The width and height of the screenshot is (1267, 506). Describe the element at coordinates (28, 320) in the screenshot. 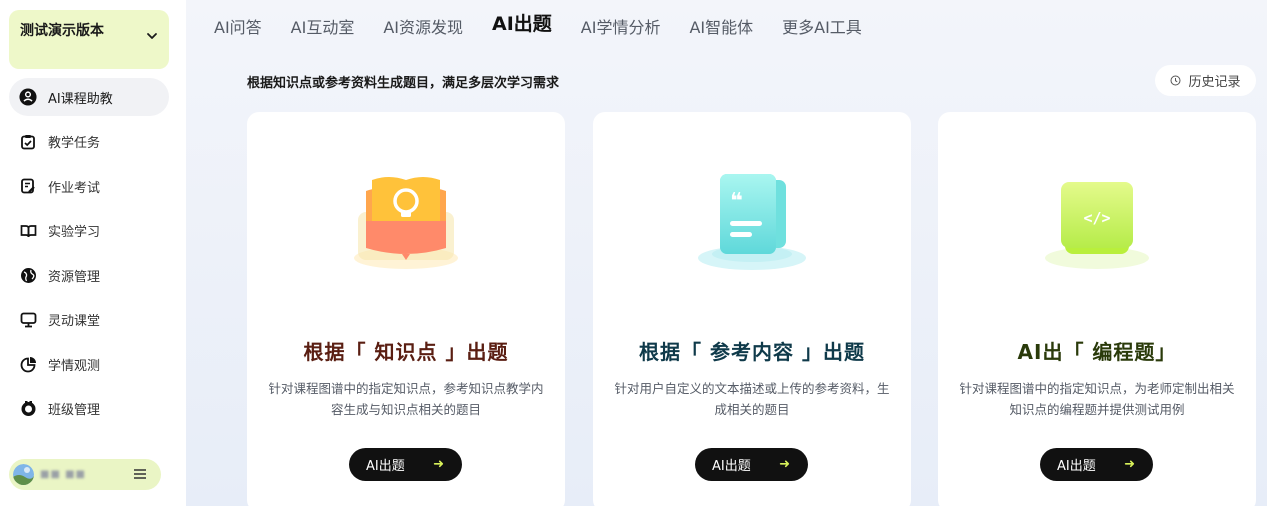

I see `monitor-icon` at that location.